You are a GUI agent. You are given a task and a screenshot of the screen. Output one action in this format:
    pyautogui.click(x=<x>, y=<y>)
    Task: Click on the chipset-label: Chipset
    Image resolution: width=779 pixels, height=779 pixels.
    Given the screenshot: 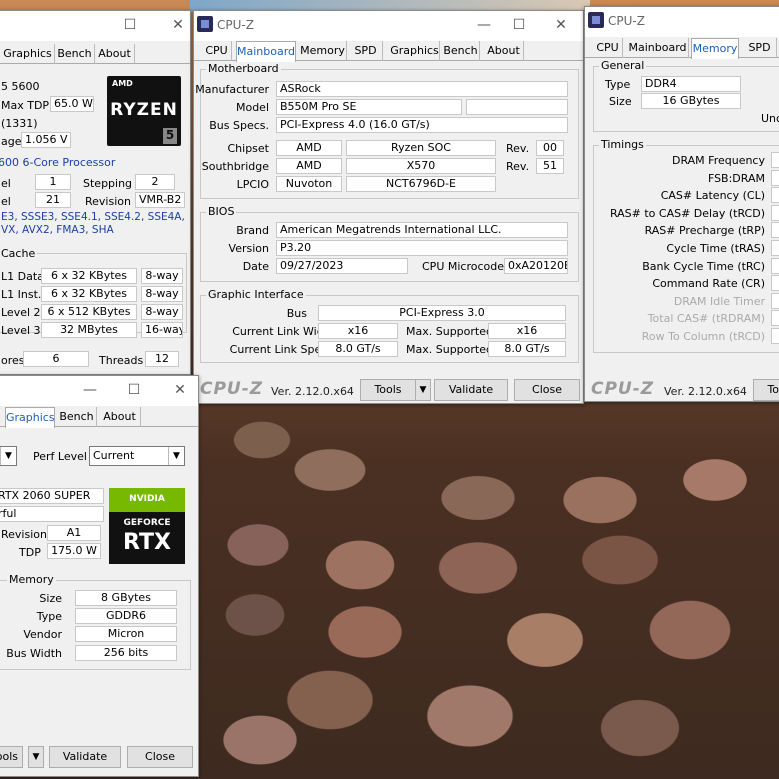 What is the action you would take?
    pyautogui.click(x=248, y=148)
    